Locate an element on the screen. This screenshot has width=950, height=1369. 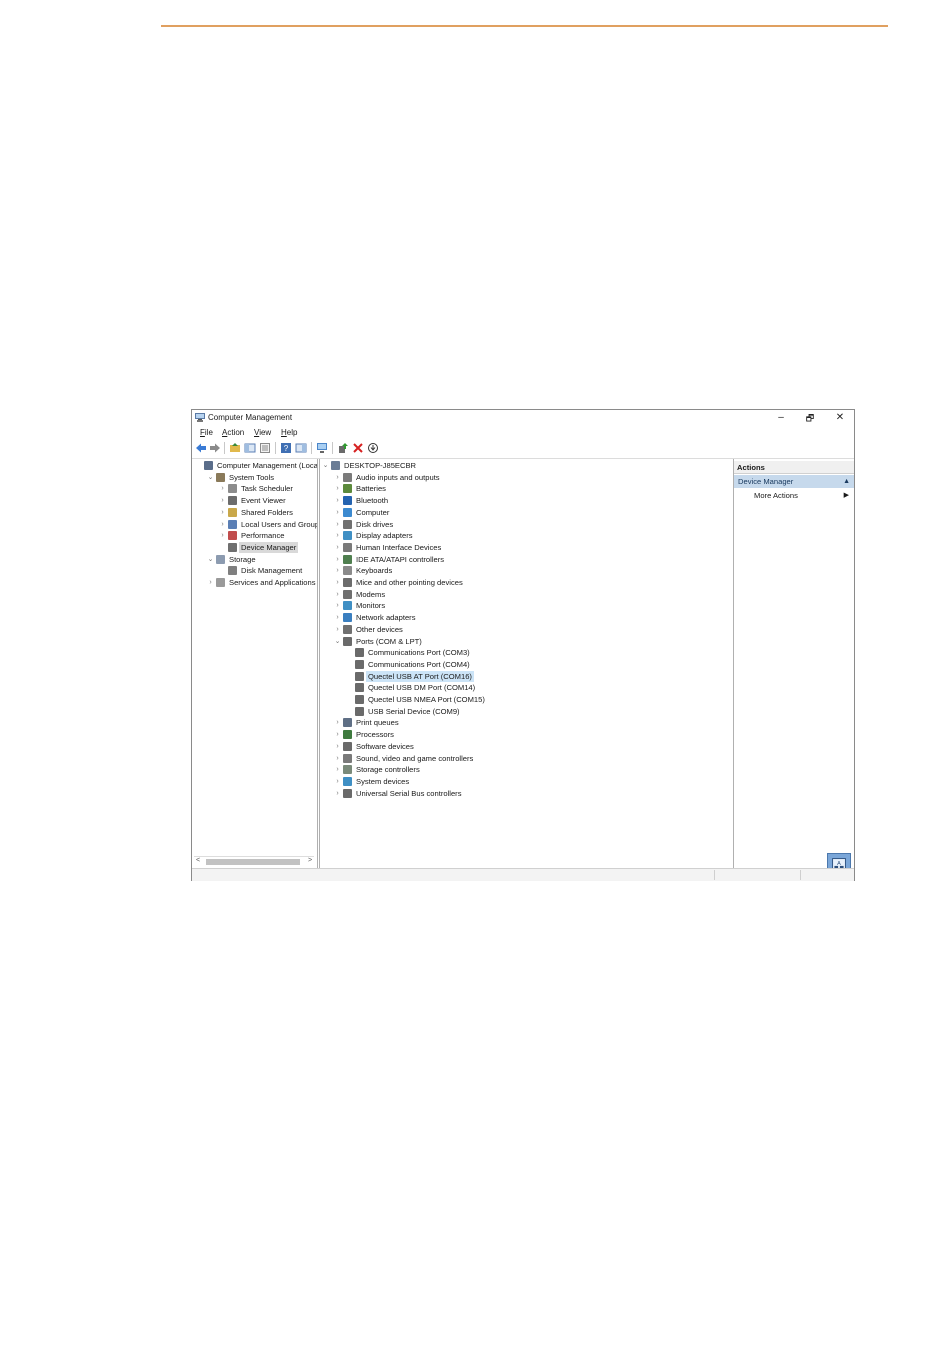
device-tree-item: › Modems is located at coordinates (526, 594).